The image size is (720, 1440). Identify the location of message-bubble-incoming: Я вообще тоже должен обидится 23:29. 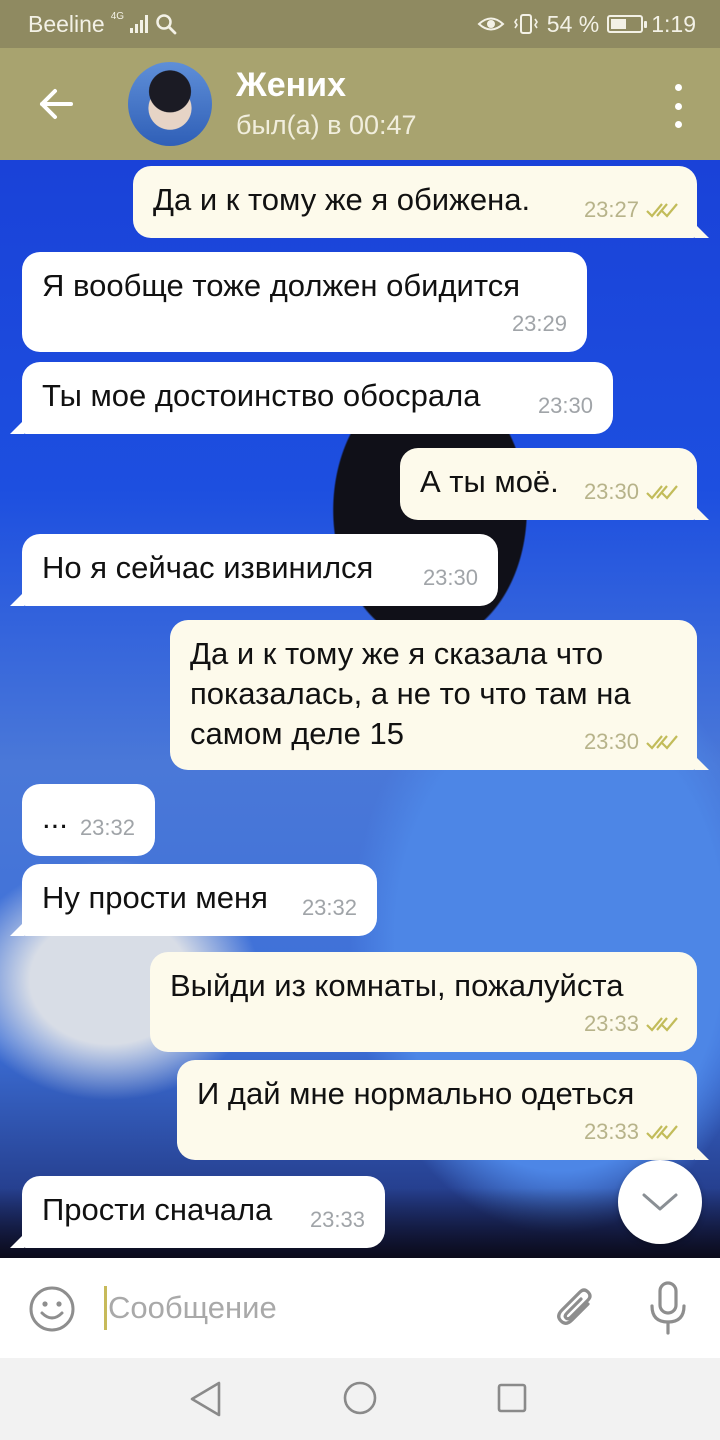
(304, 302).